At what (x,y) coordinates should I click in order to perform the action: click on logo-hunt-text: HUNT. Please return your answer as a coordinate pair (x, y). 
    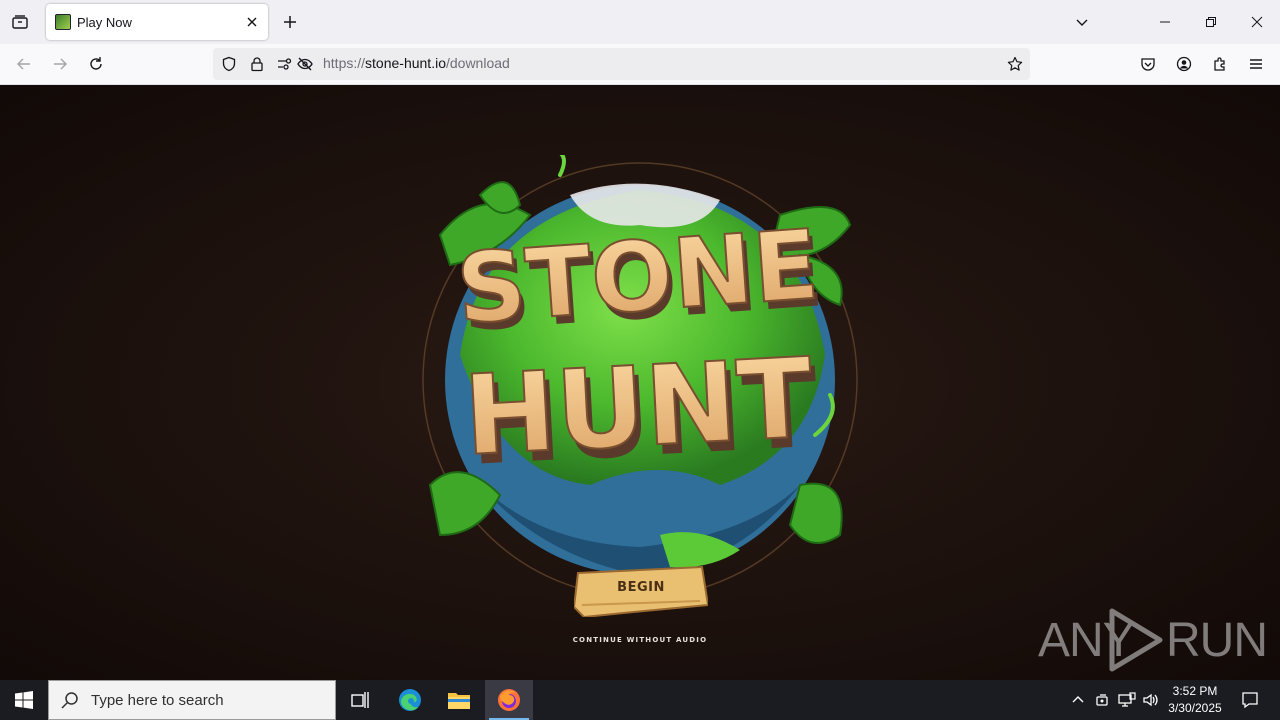
    Looking at the image, I should click on (638, 407).